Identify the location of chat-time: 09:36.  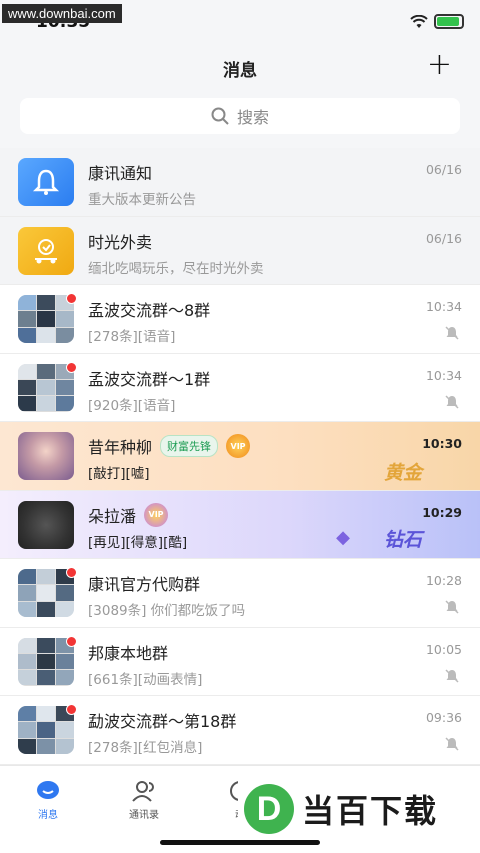
(443, 717).